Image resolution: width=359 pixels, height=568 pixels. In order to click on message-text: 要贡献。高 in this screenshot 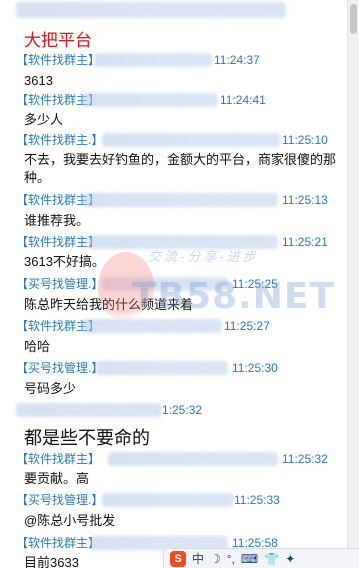, I will do `click(57, 478)`.